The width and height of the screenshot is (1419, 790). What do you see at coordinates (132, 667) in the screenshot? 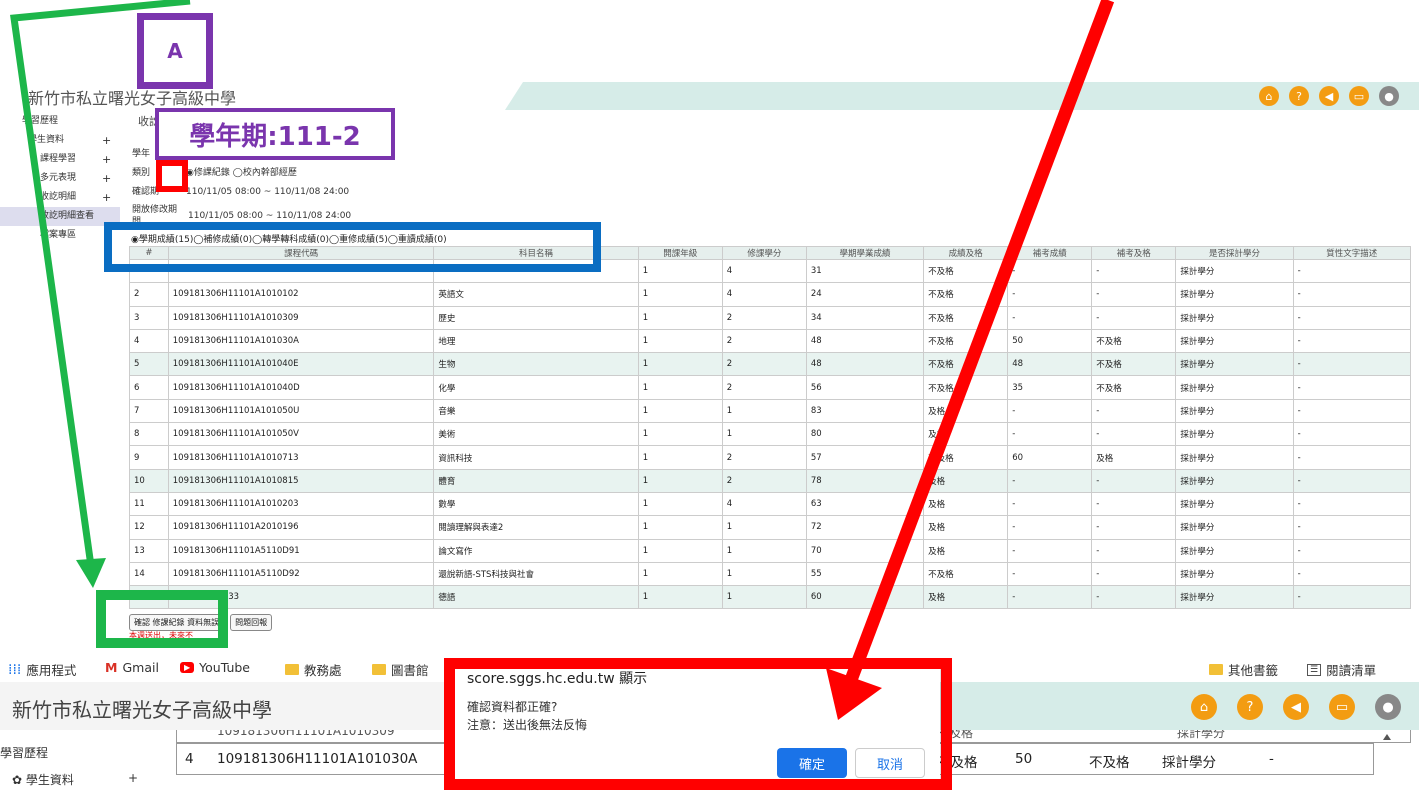
I see `bookmark-gmail: M Gmail` at bounding box center [132, 667].